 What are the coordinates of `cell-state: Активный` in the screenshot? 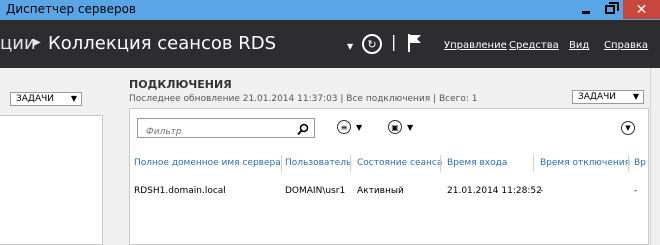 It's located at (380, 191).